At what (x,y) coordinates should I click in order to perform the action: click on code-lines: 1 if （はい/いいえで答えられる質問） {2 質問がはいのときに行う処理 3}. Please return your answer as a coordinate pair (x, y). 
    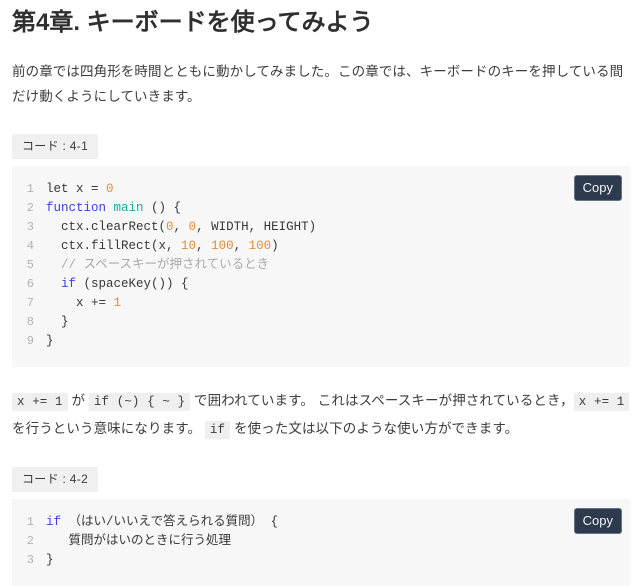
    Looking at the image, I should click on (321, 541).